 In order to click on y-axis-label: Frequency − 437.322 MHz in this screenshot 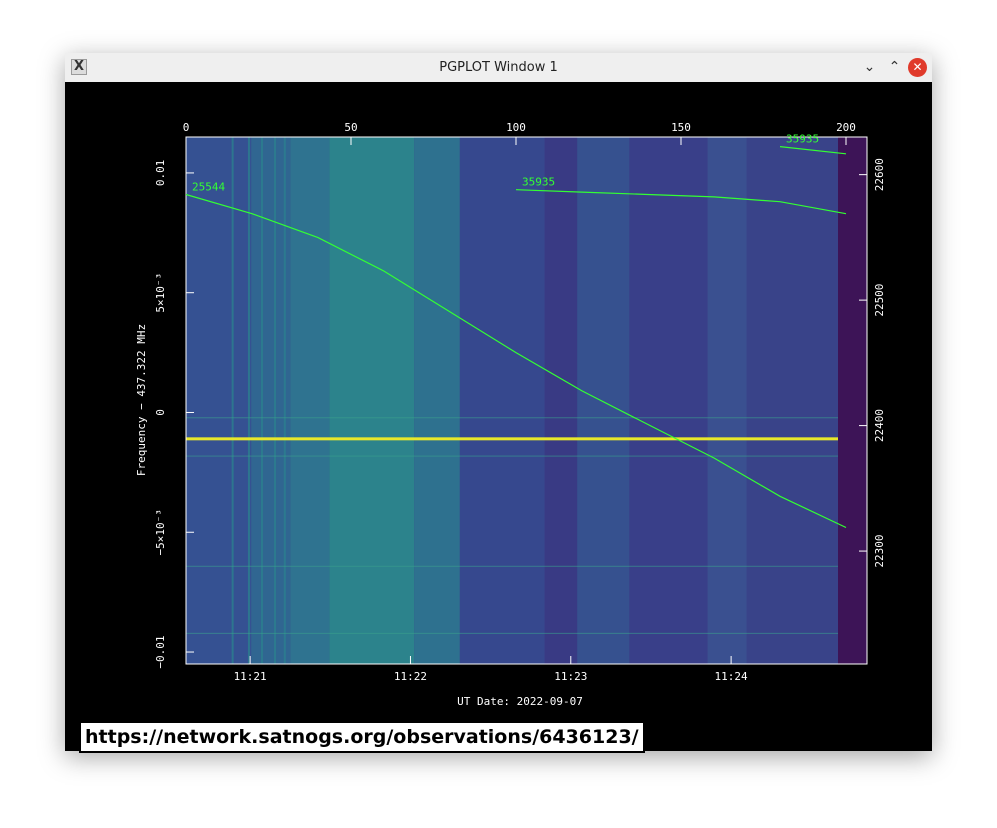, I will do `click(141, 400)`.